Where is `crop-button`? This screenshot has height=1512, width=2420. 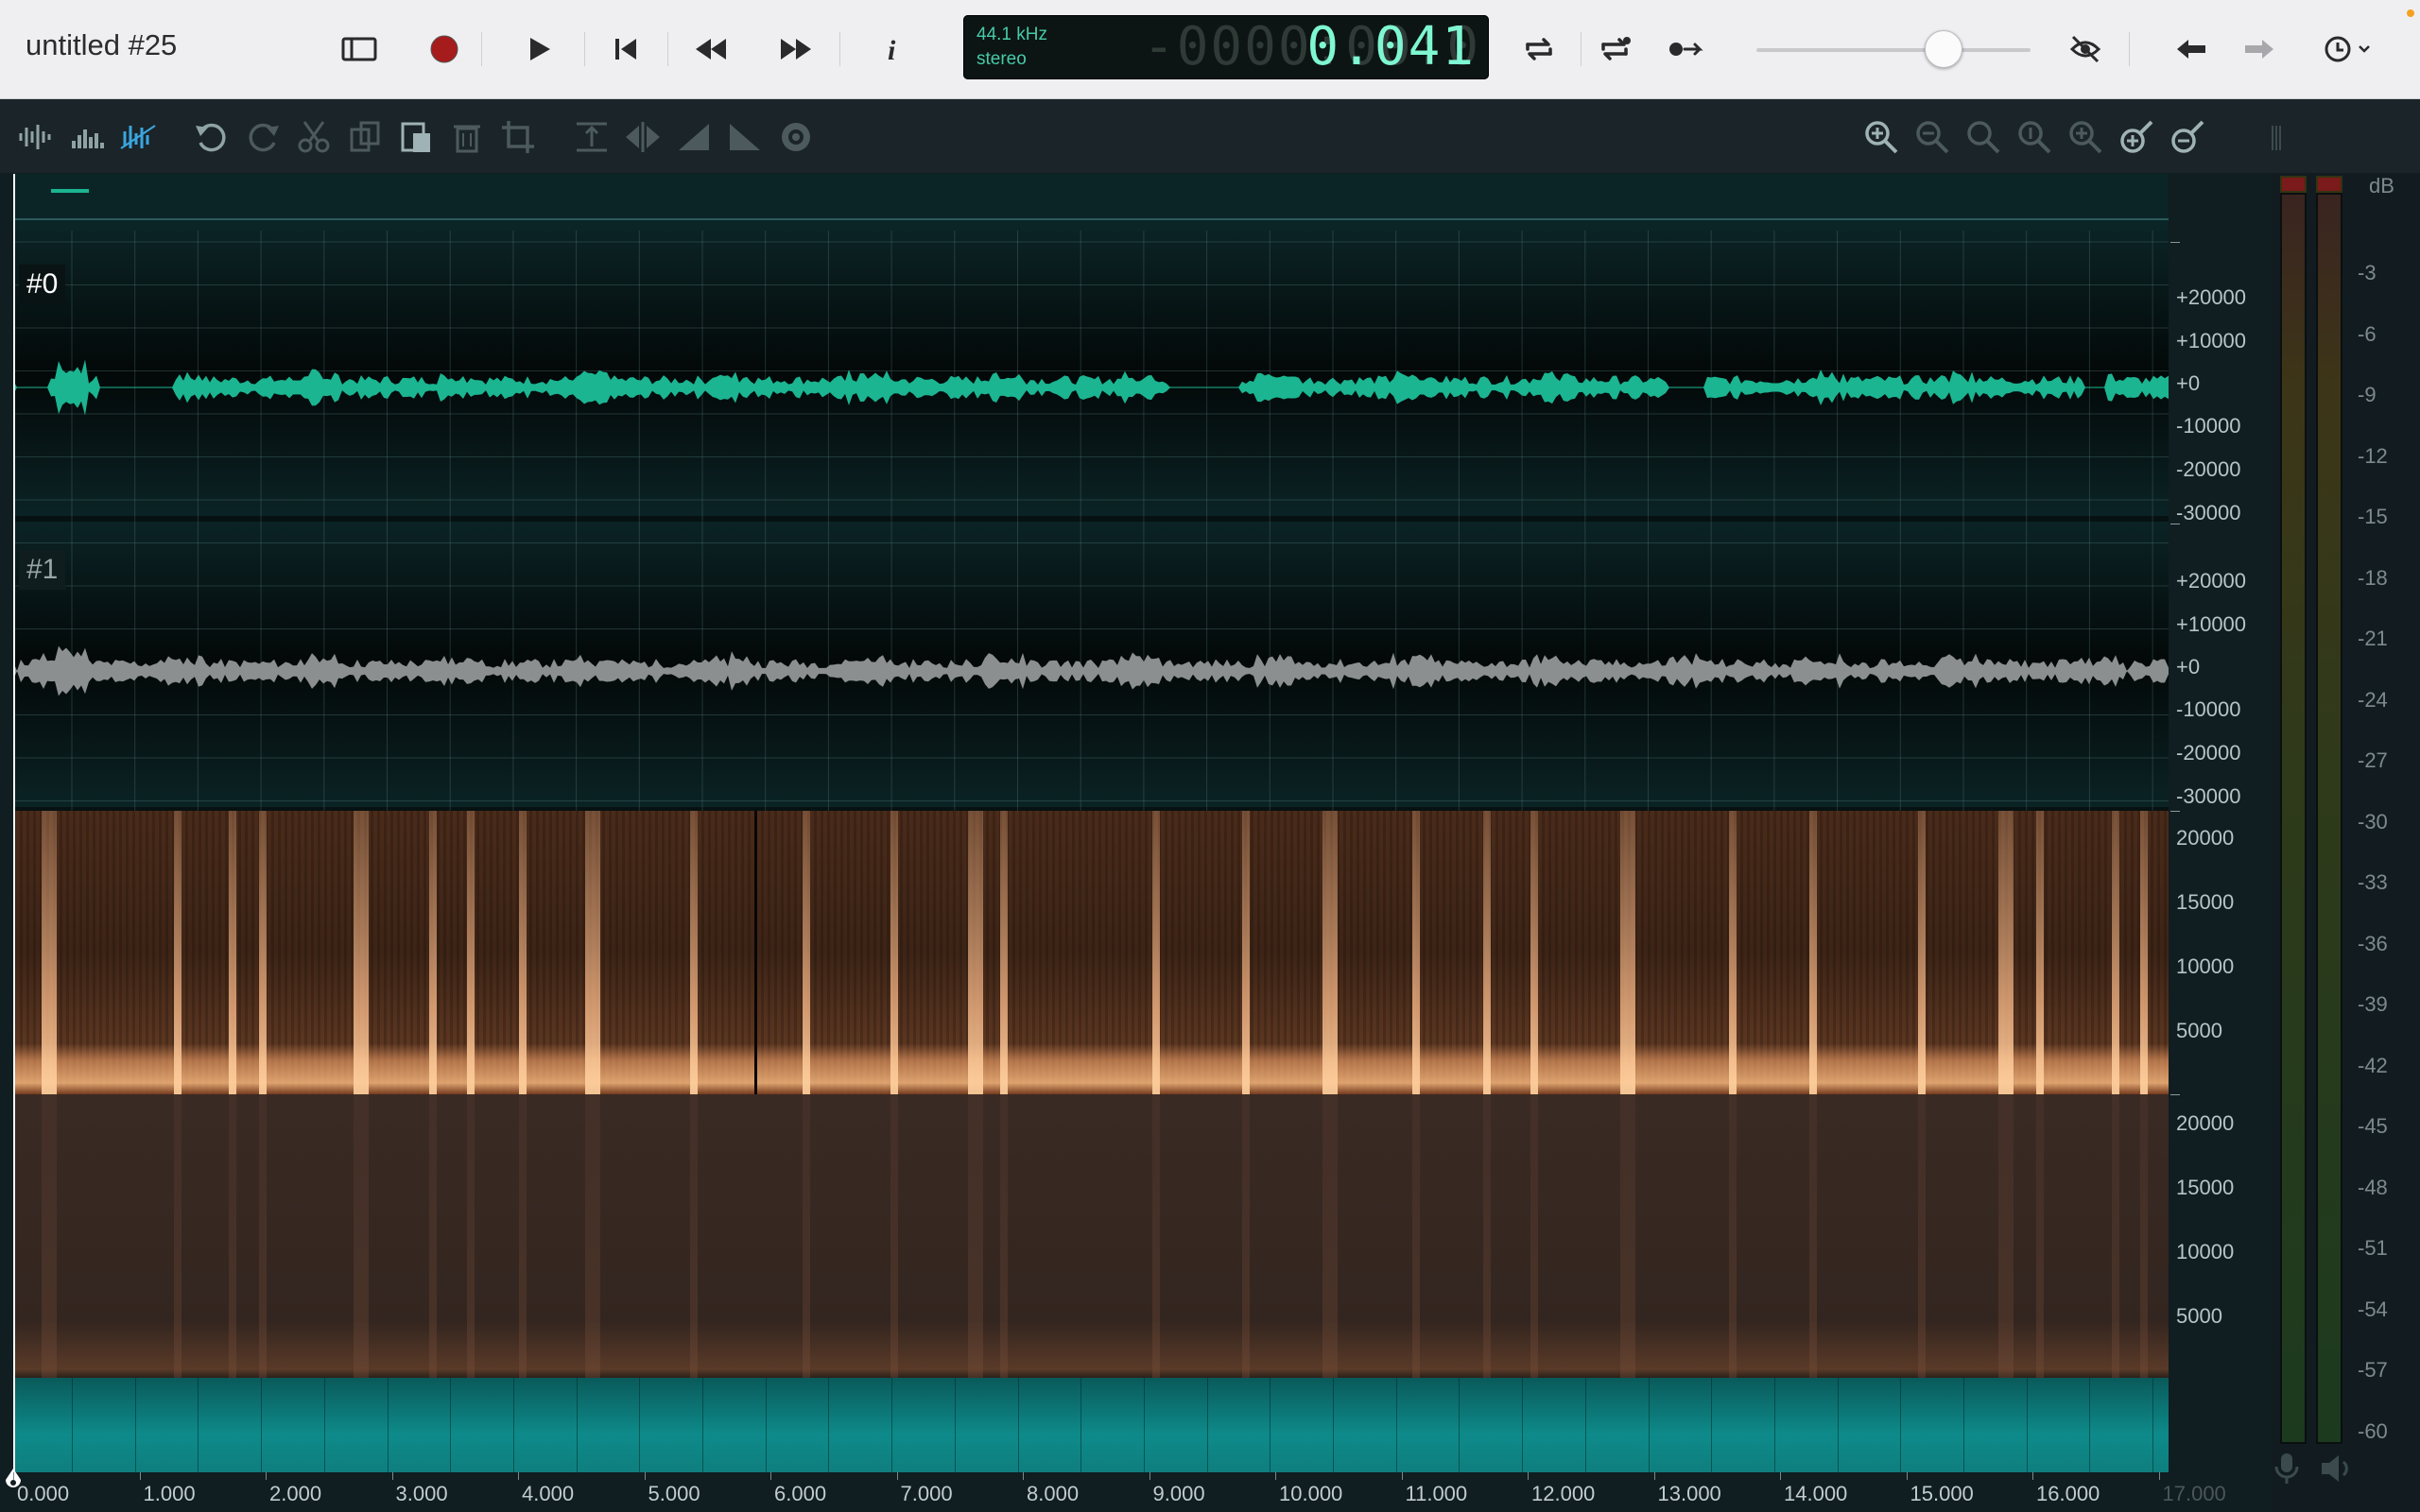 crop-button is located at coordinates (518, 137).